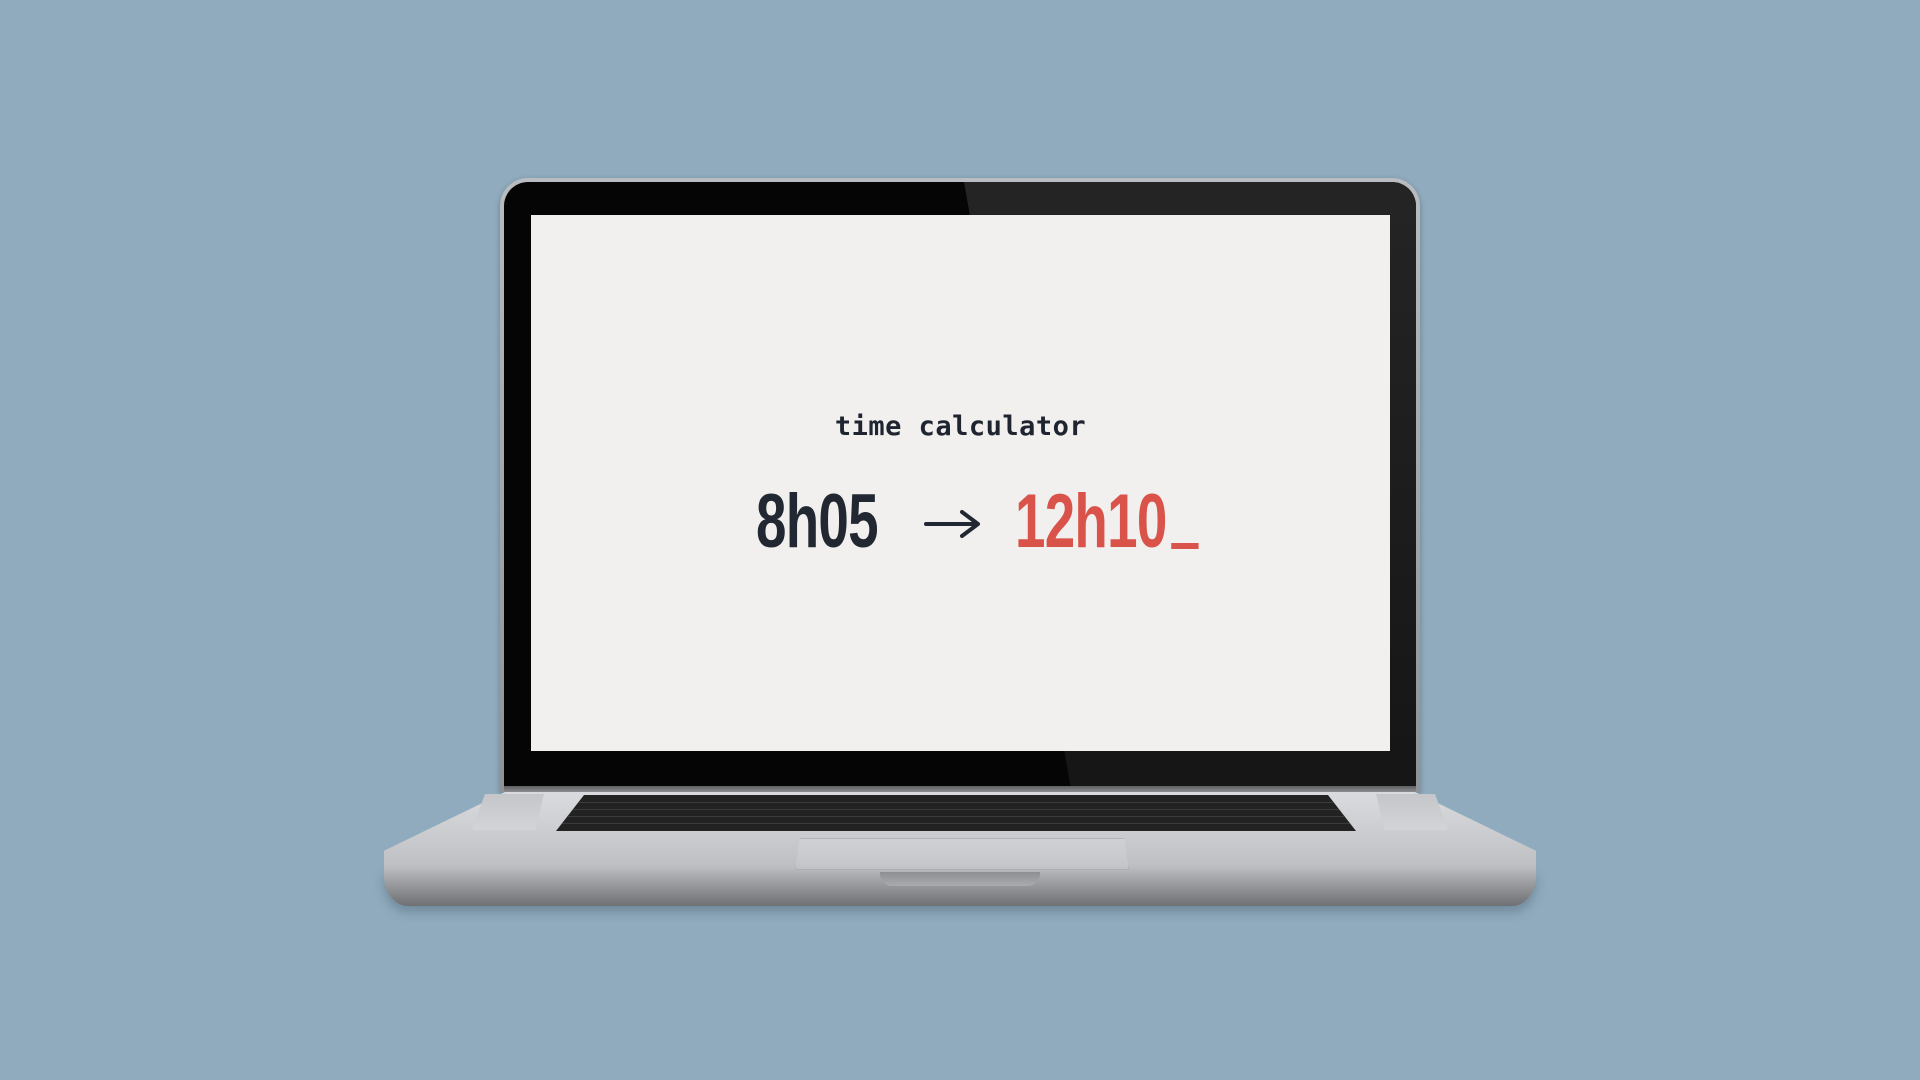 This screenshot has height=1080, width=1920. What do you see at coordinates (962, 854) in the screenshot?
I see `trackpad` at bounding box center [962, 854].